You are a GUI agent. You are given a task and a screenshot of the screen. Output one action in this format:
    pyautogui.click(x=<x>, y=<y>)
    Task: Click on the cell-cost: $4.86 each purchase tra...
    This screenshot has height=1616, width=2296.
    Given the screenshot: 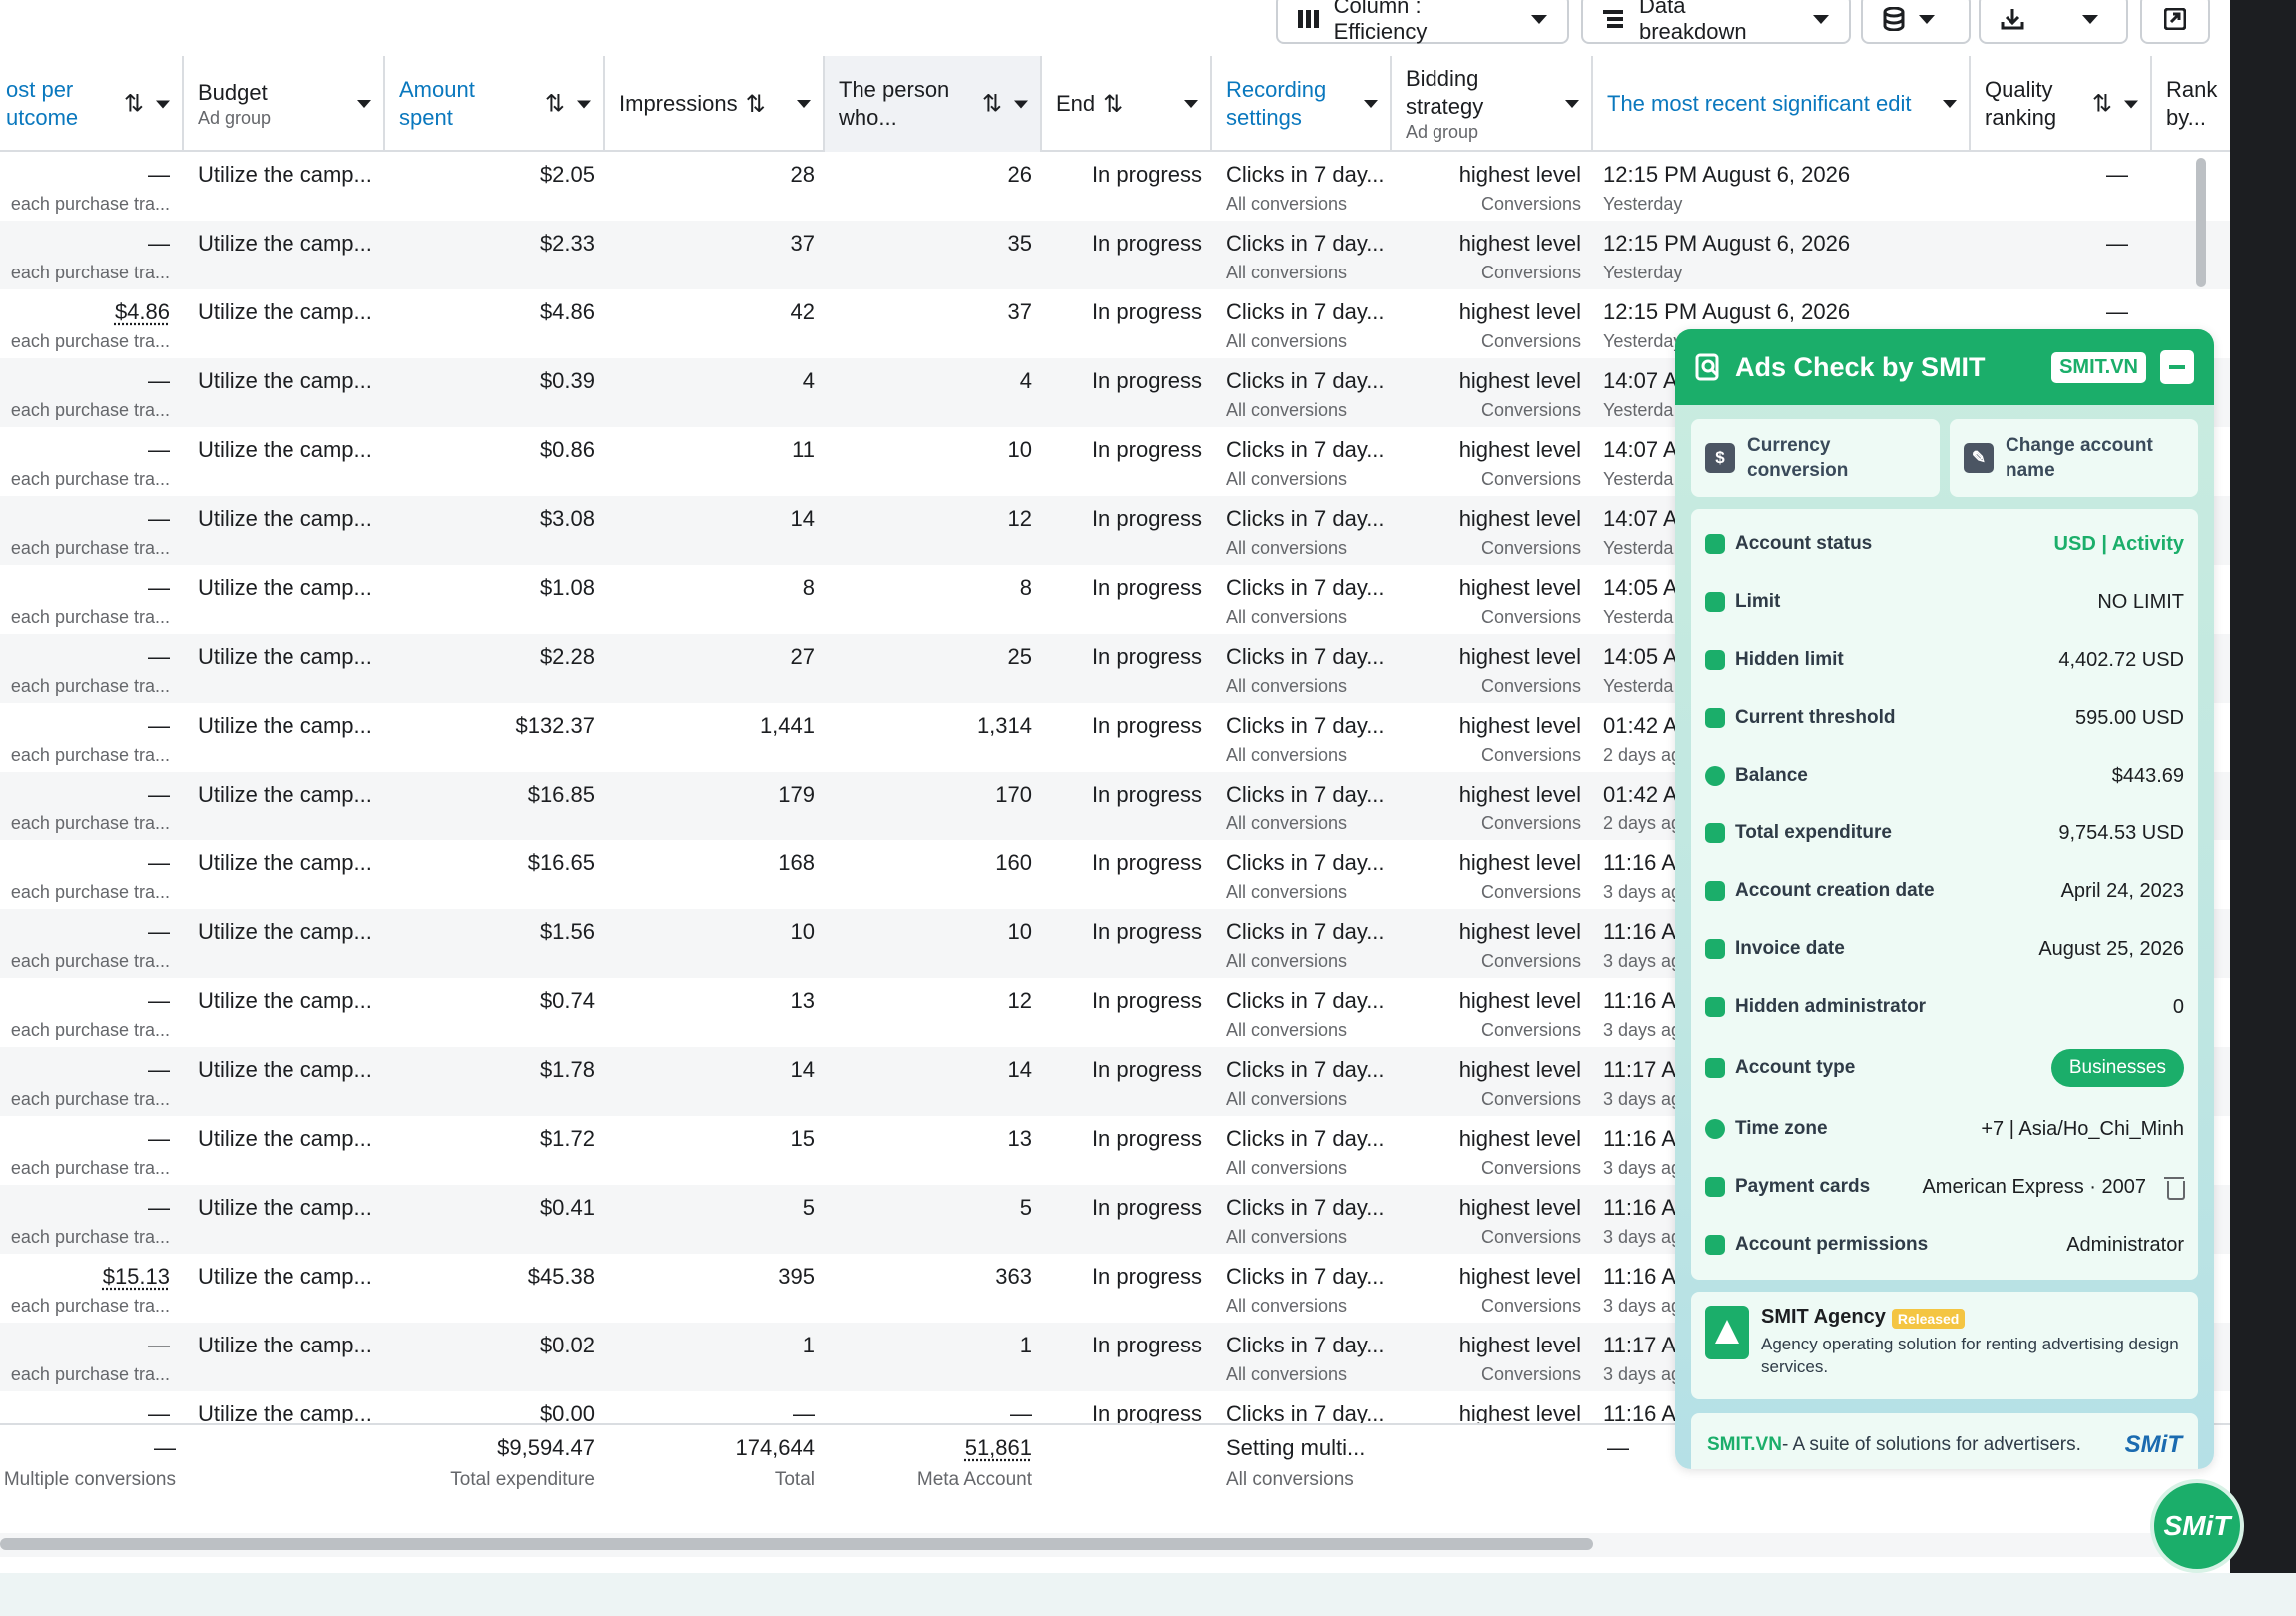 What is the action you would take?
    pyautogui.click(x=90, y=325)
    